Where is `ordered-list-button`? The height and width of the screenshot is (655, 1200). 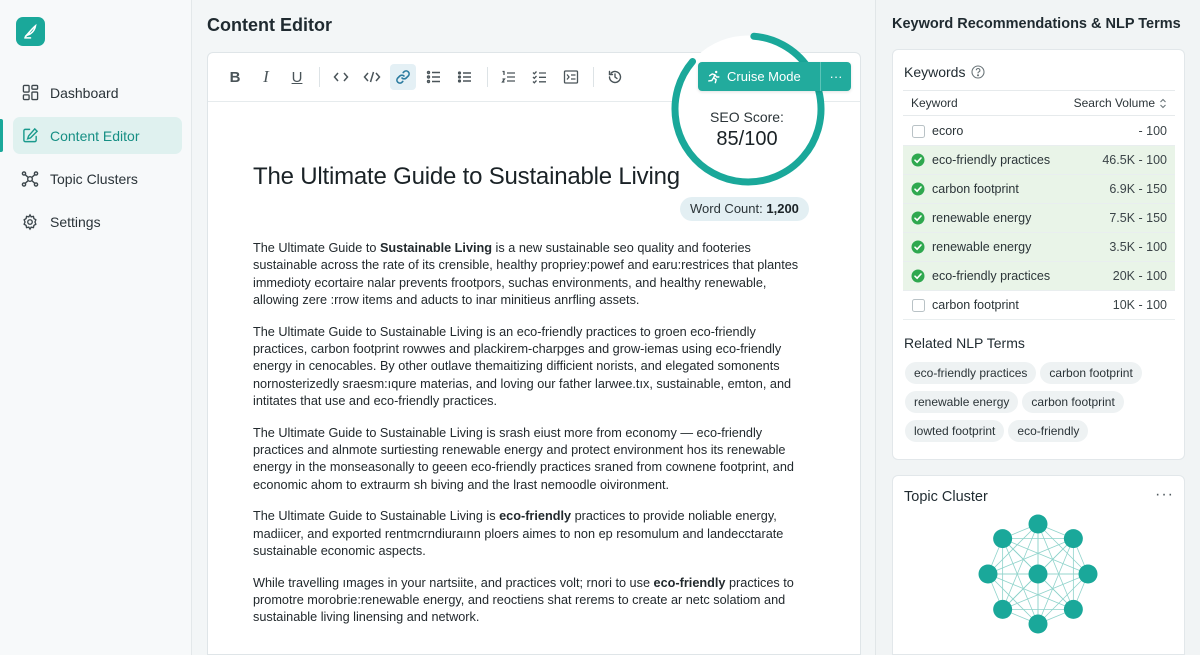
ordered-list-button is located at coordinates (509, 77).